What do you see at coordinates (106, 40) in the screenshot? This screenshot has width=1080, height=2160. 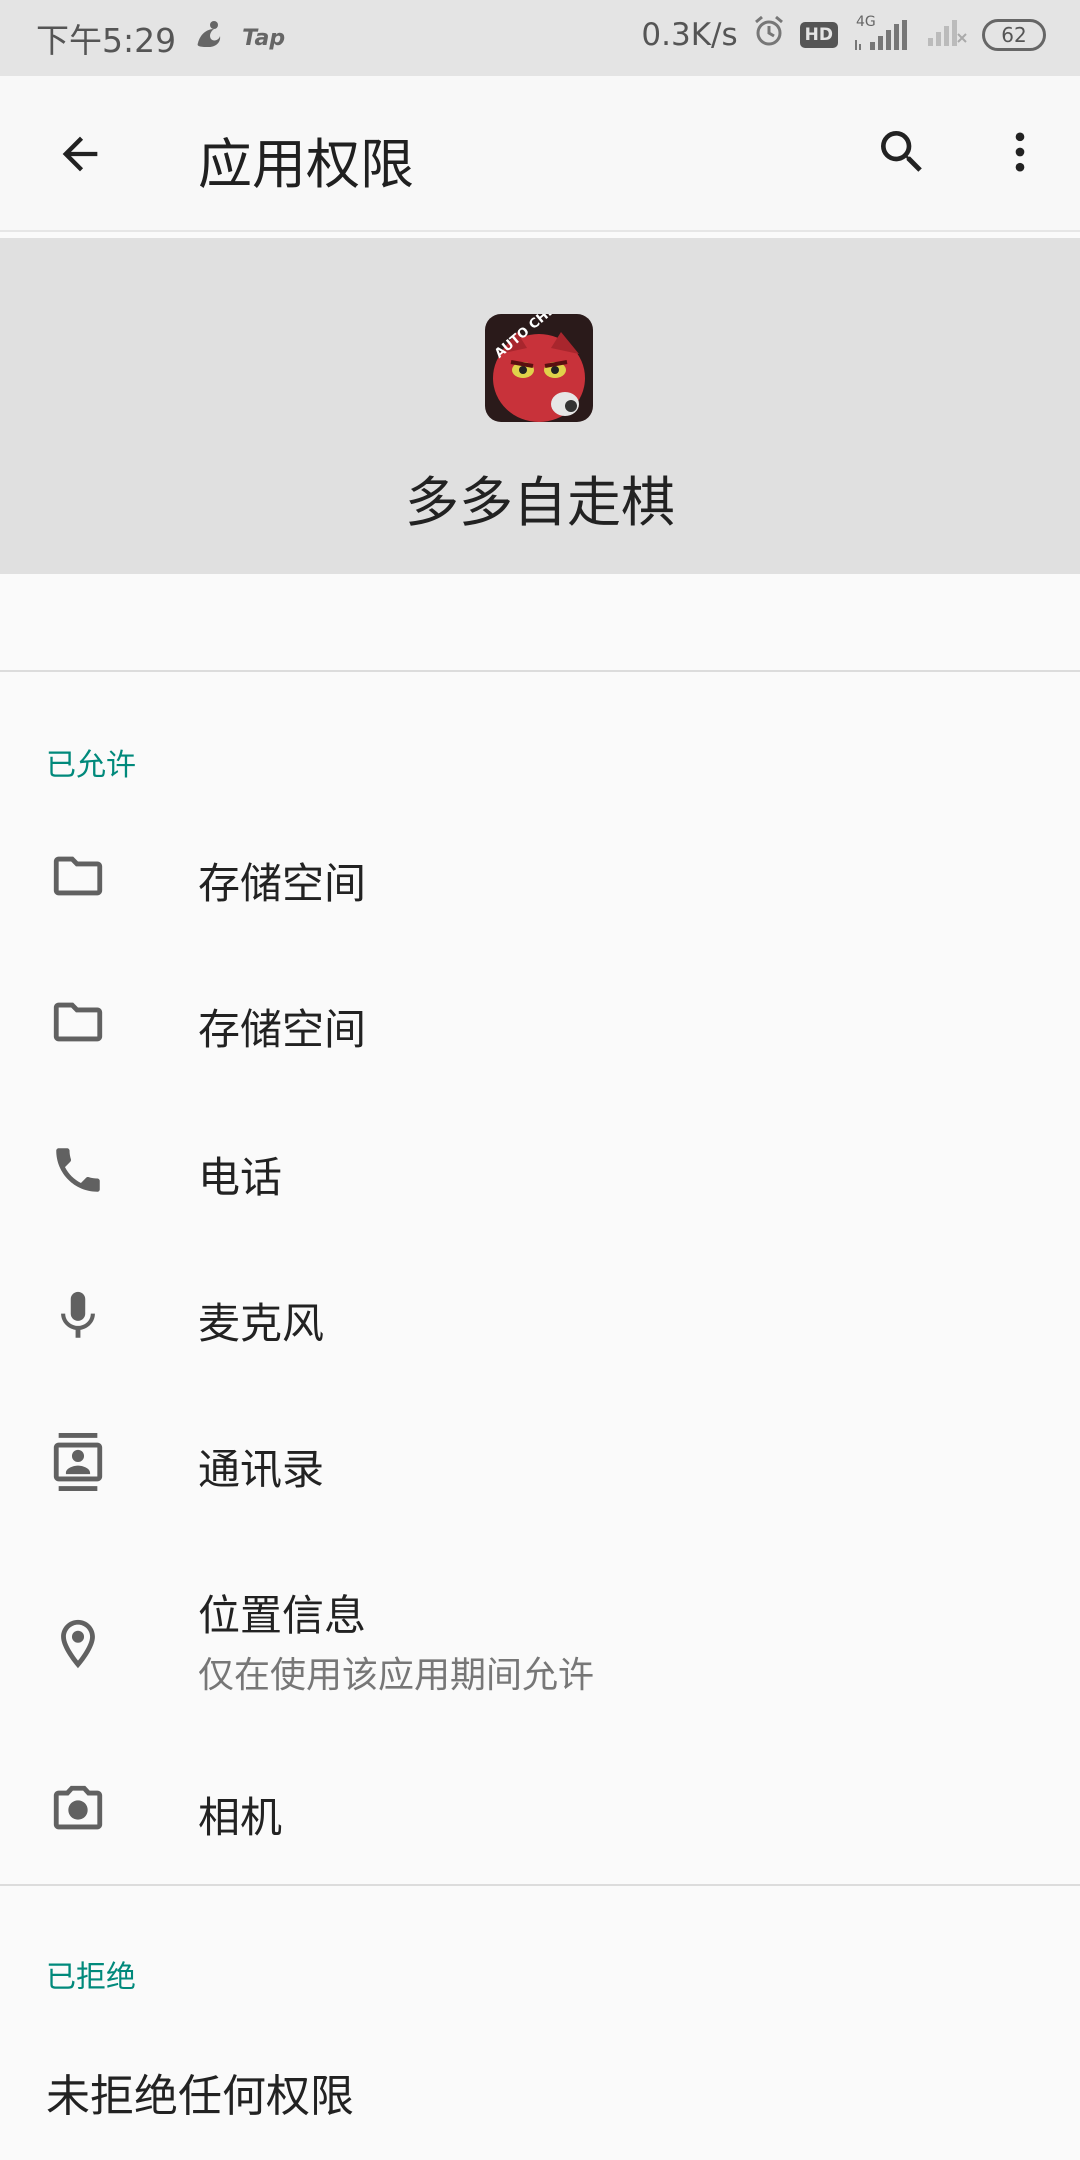 I see `status-time: 下午5:29` at bounding box center [106, 40].